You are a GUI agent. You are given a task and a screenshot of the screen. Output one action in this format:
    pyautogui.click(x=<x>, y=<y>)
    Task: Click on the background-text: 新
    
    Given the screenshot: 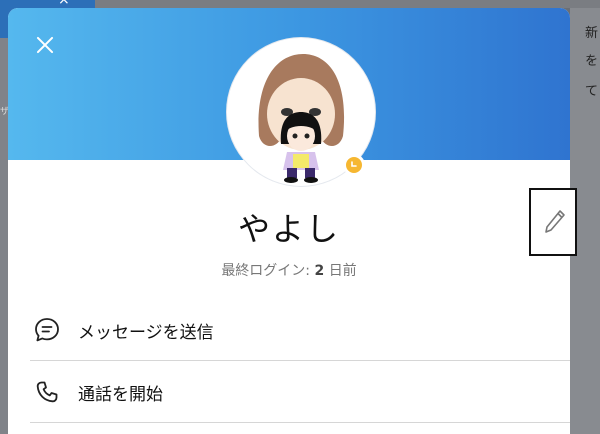 What is the action you would take?
    pyautogui.click(x=592, y=33)
    